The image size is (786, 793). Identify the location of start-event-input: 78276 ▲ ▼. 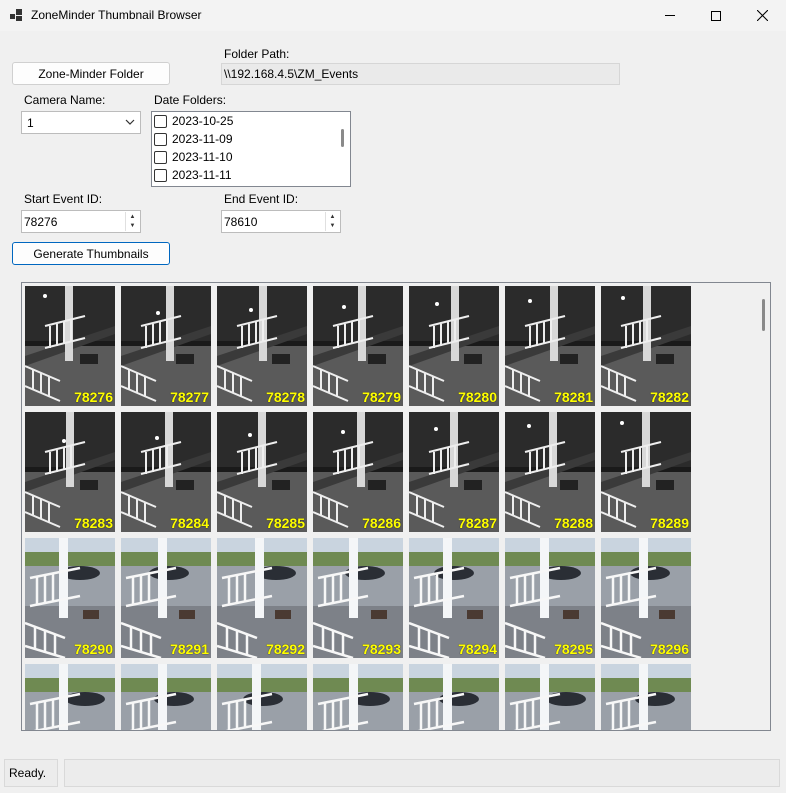
(81, 221).